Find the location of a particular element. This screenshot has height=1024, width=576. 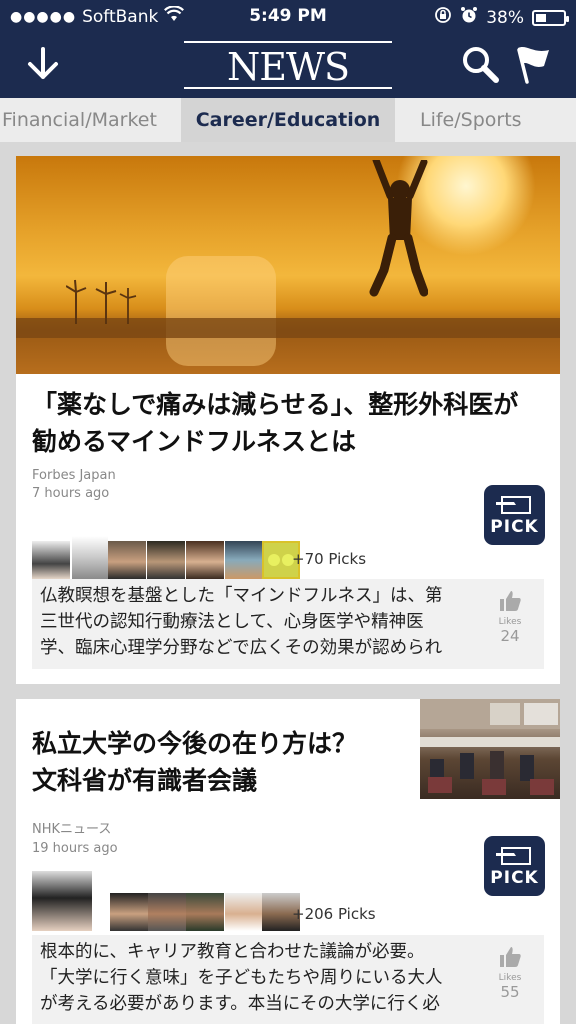

search-icon is located at coordinates (481, 65).